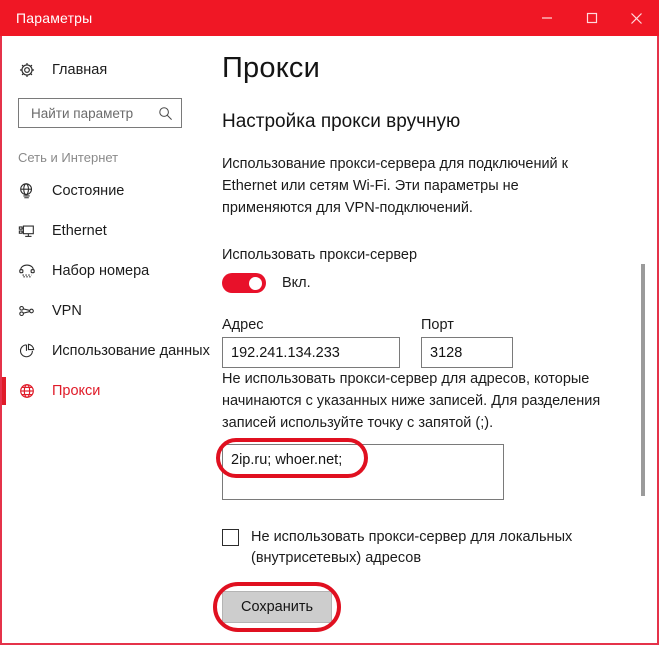 The height and width of the screenshot is (645, 659). I want to click on sidebar-item-data-usage: Использование данных, so click(106, 351).